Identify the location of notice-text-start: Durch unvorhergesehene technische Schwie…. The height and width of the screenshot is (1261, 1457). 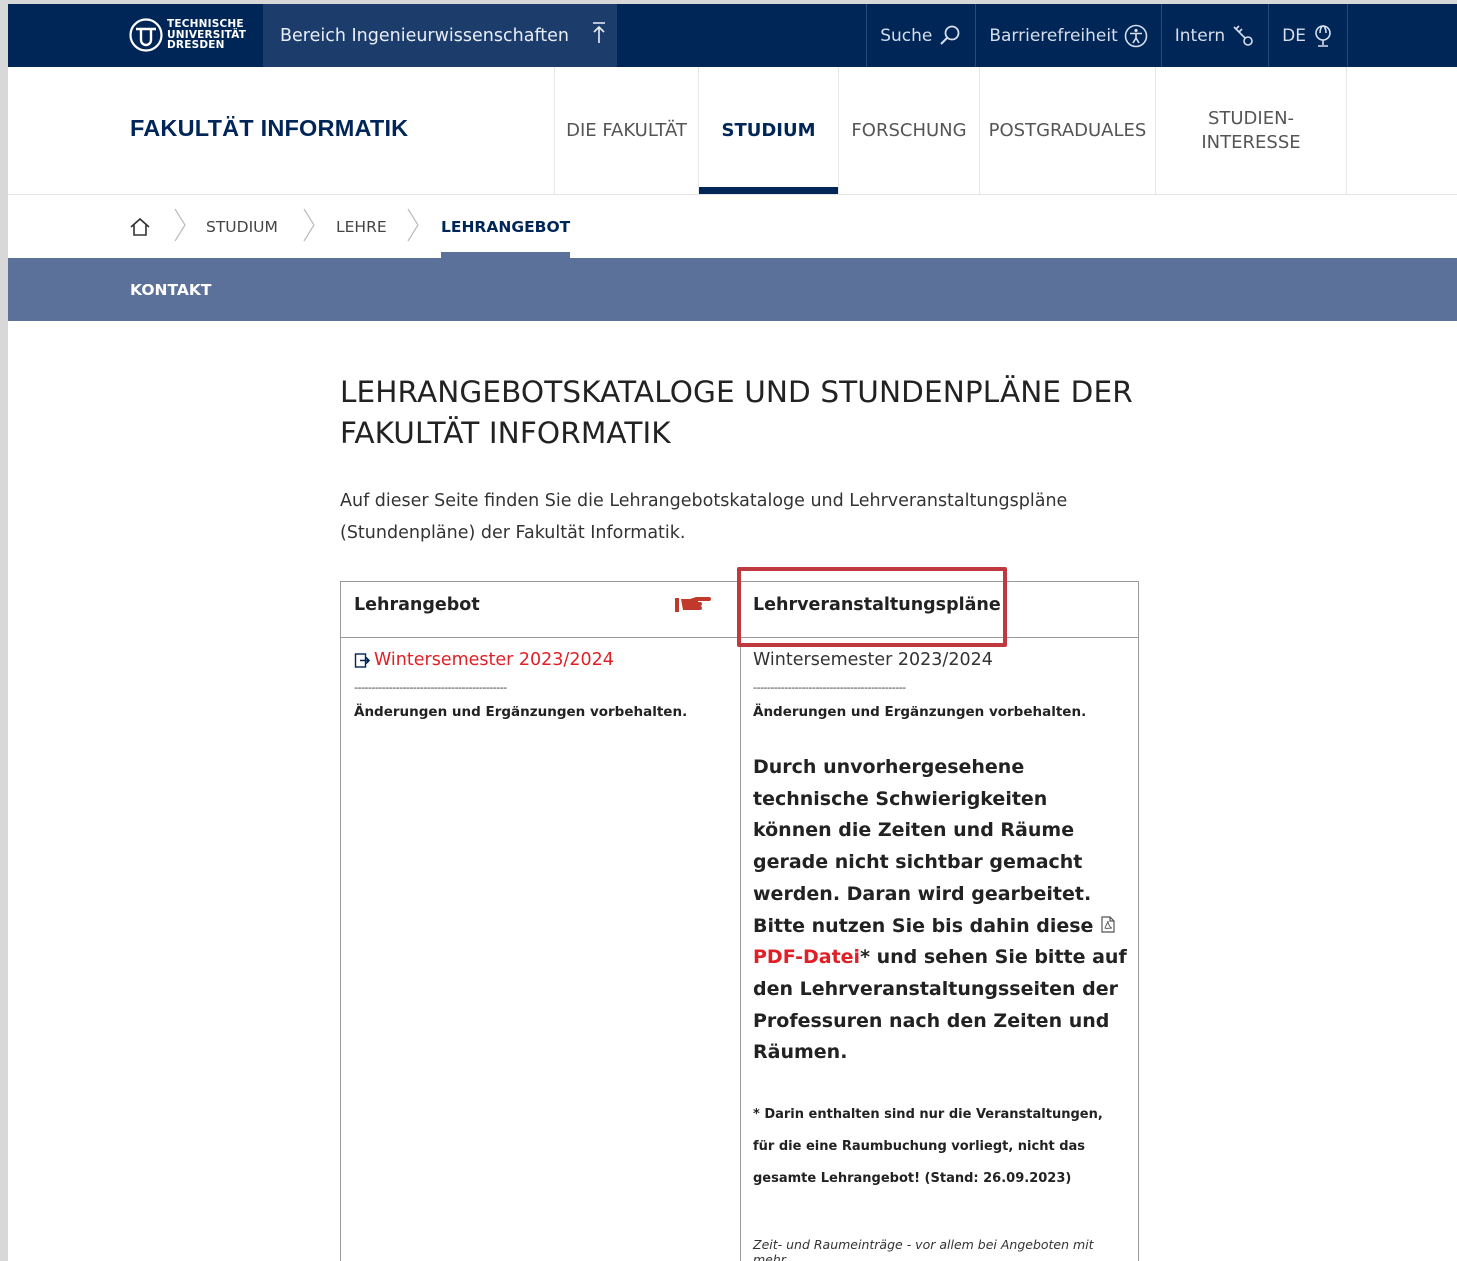
(927, 846).